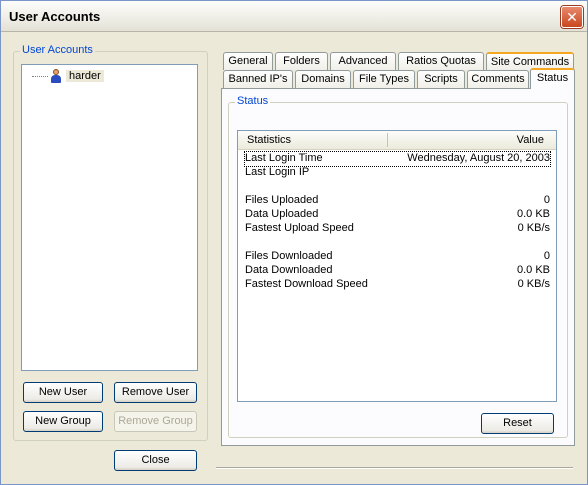  What do you see at coordinates (552, 78) in the screenshot?
I see `tab-status: Status` at bounding box center [552, 78].